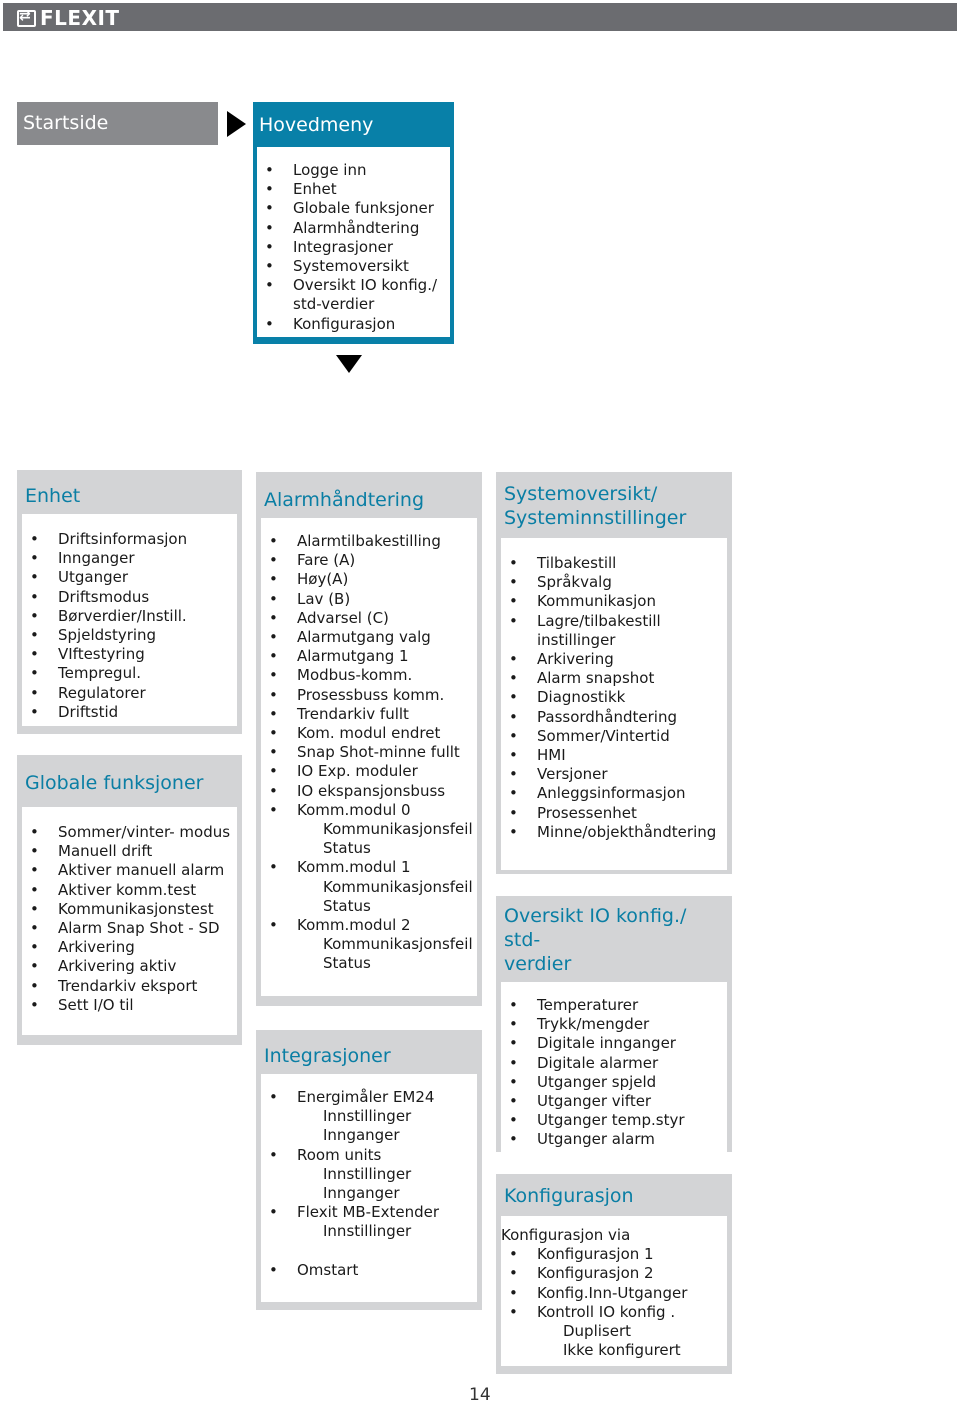 This screenshot has height=1406, width=960. I want to click on list-subitem: Innganger, so click(361, 1193).